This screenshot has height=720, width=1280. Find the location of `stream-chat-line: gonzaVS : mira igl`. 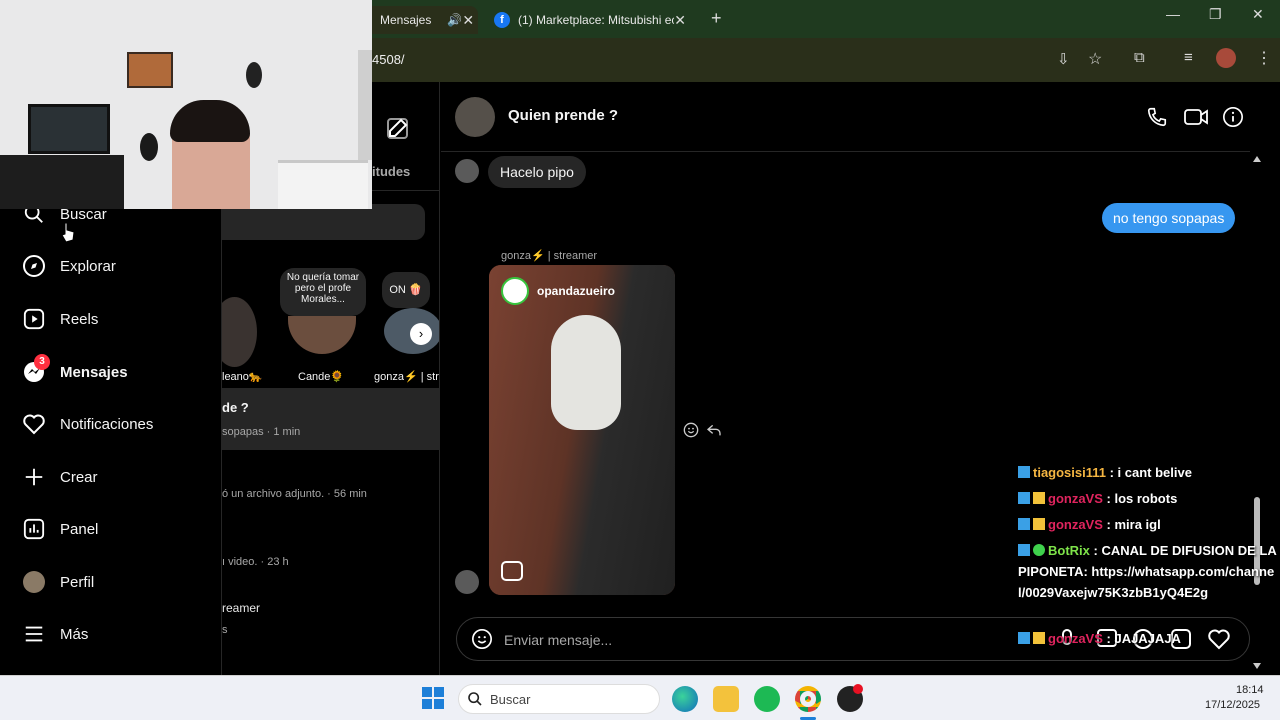

stream-chat-line: gonzaVS : mira igl is located at coordinates (1149, 524).